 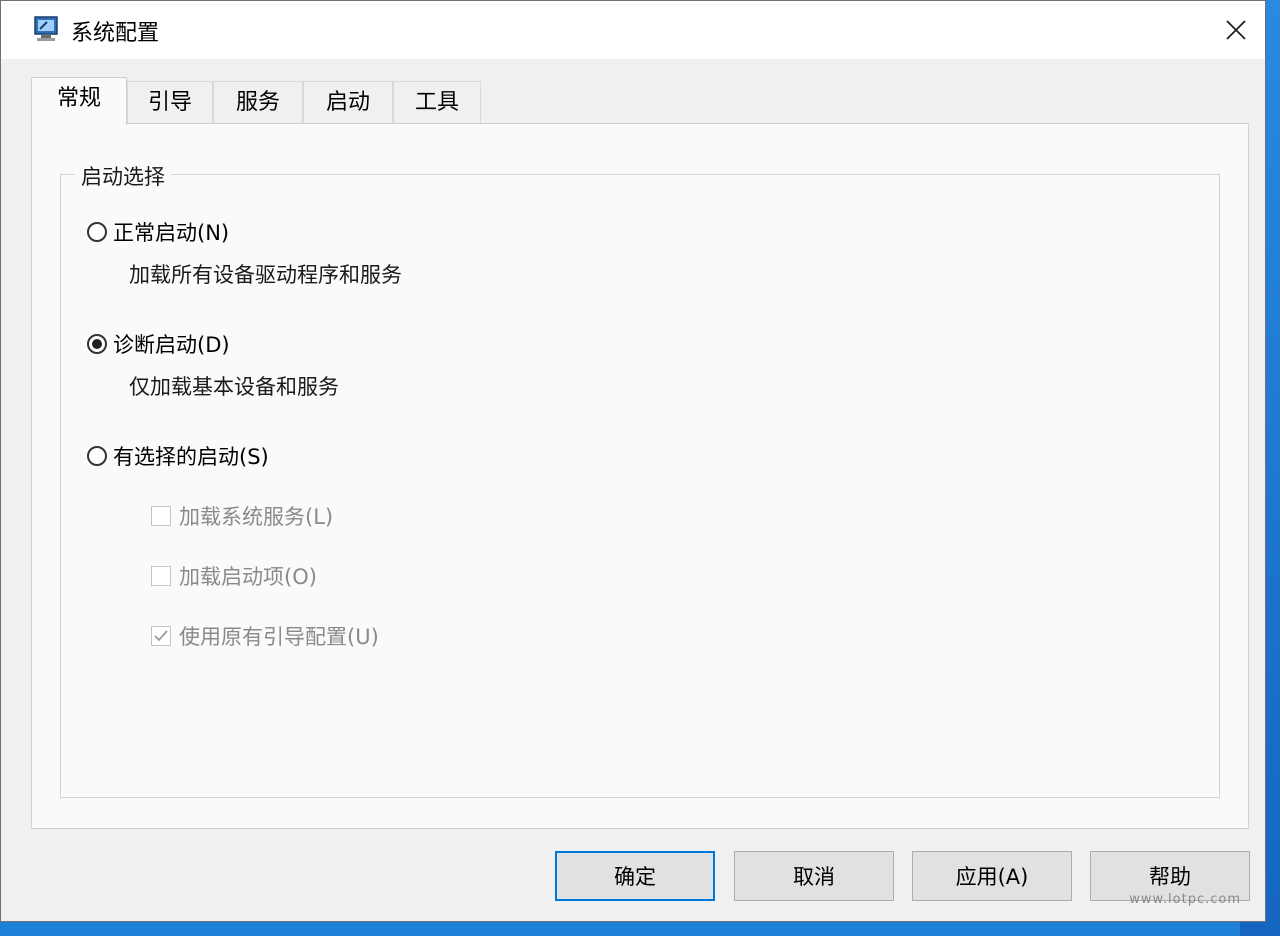 What do you see at coordinates (348, 102) in the screenshot?
I see `tab-startup: 启动` at bounding box center [348, 102].